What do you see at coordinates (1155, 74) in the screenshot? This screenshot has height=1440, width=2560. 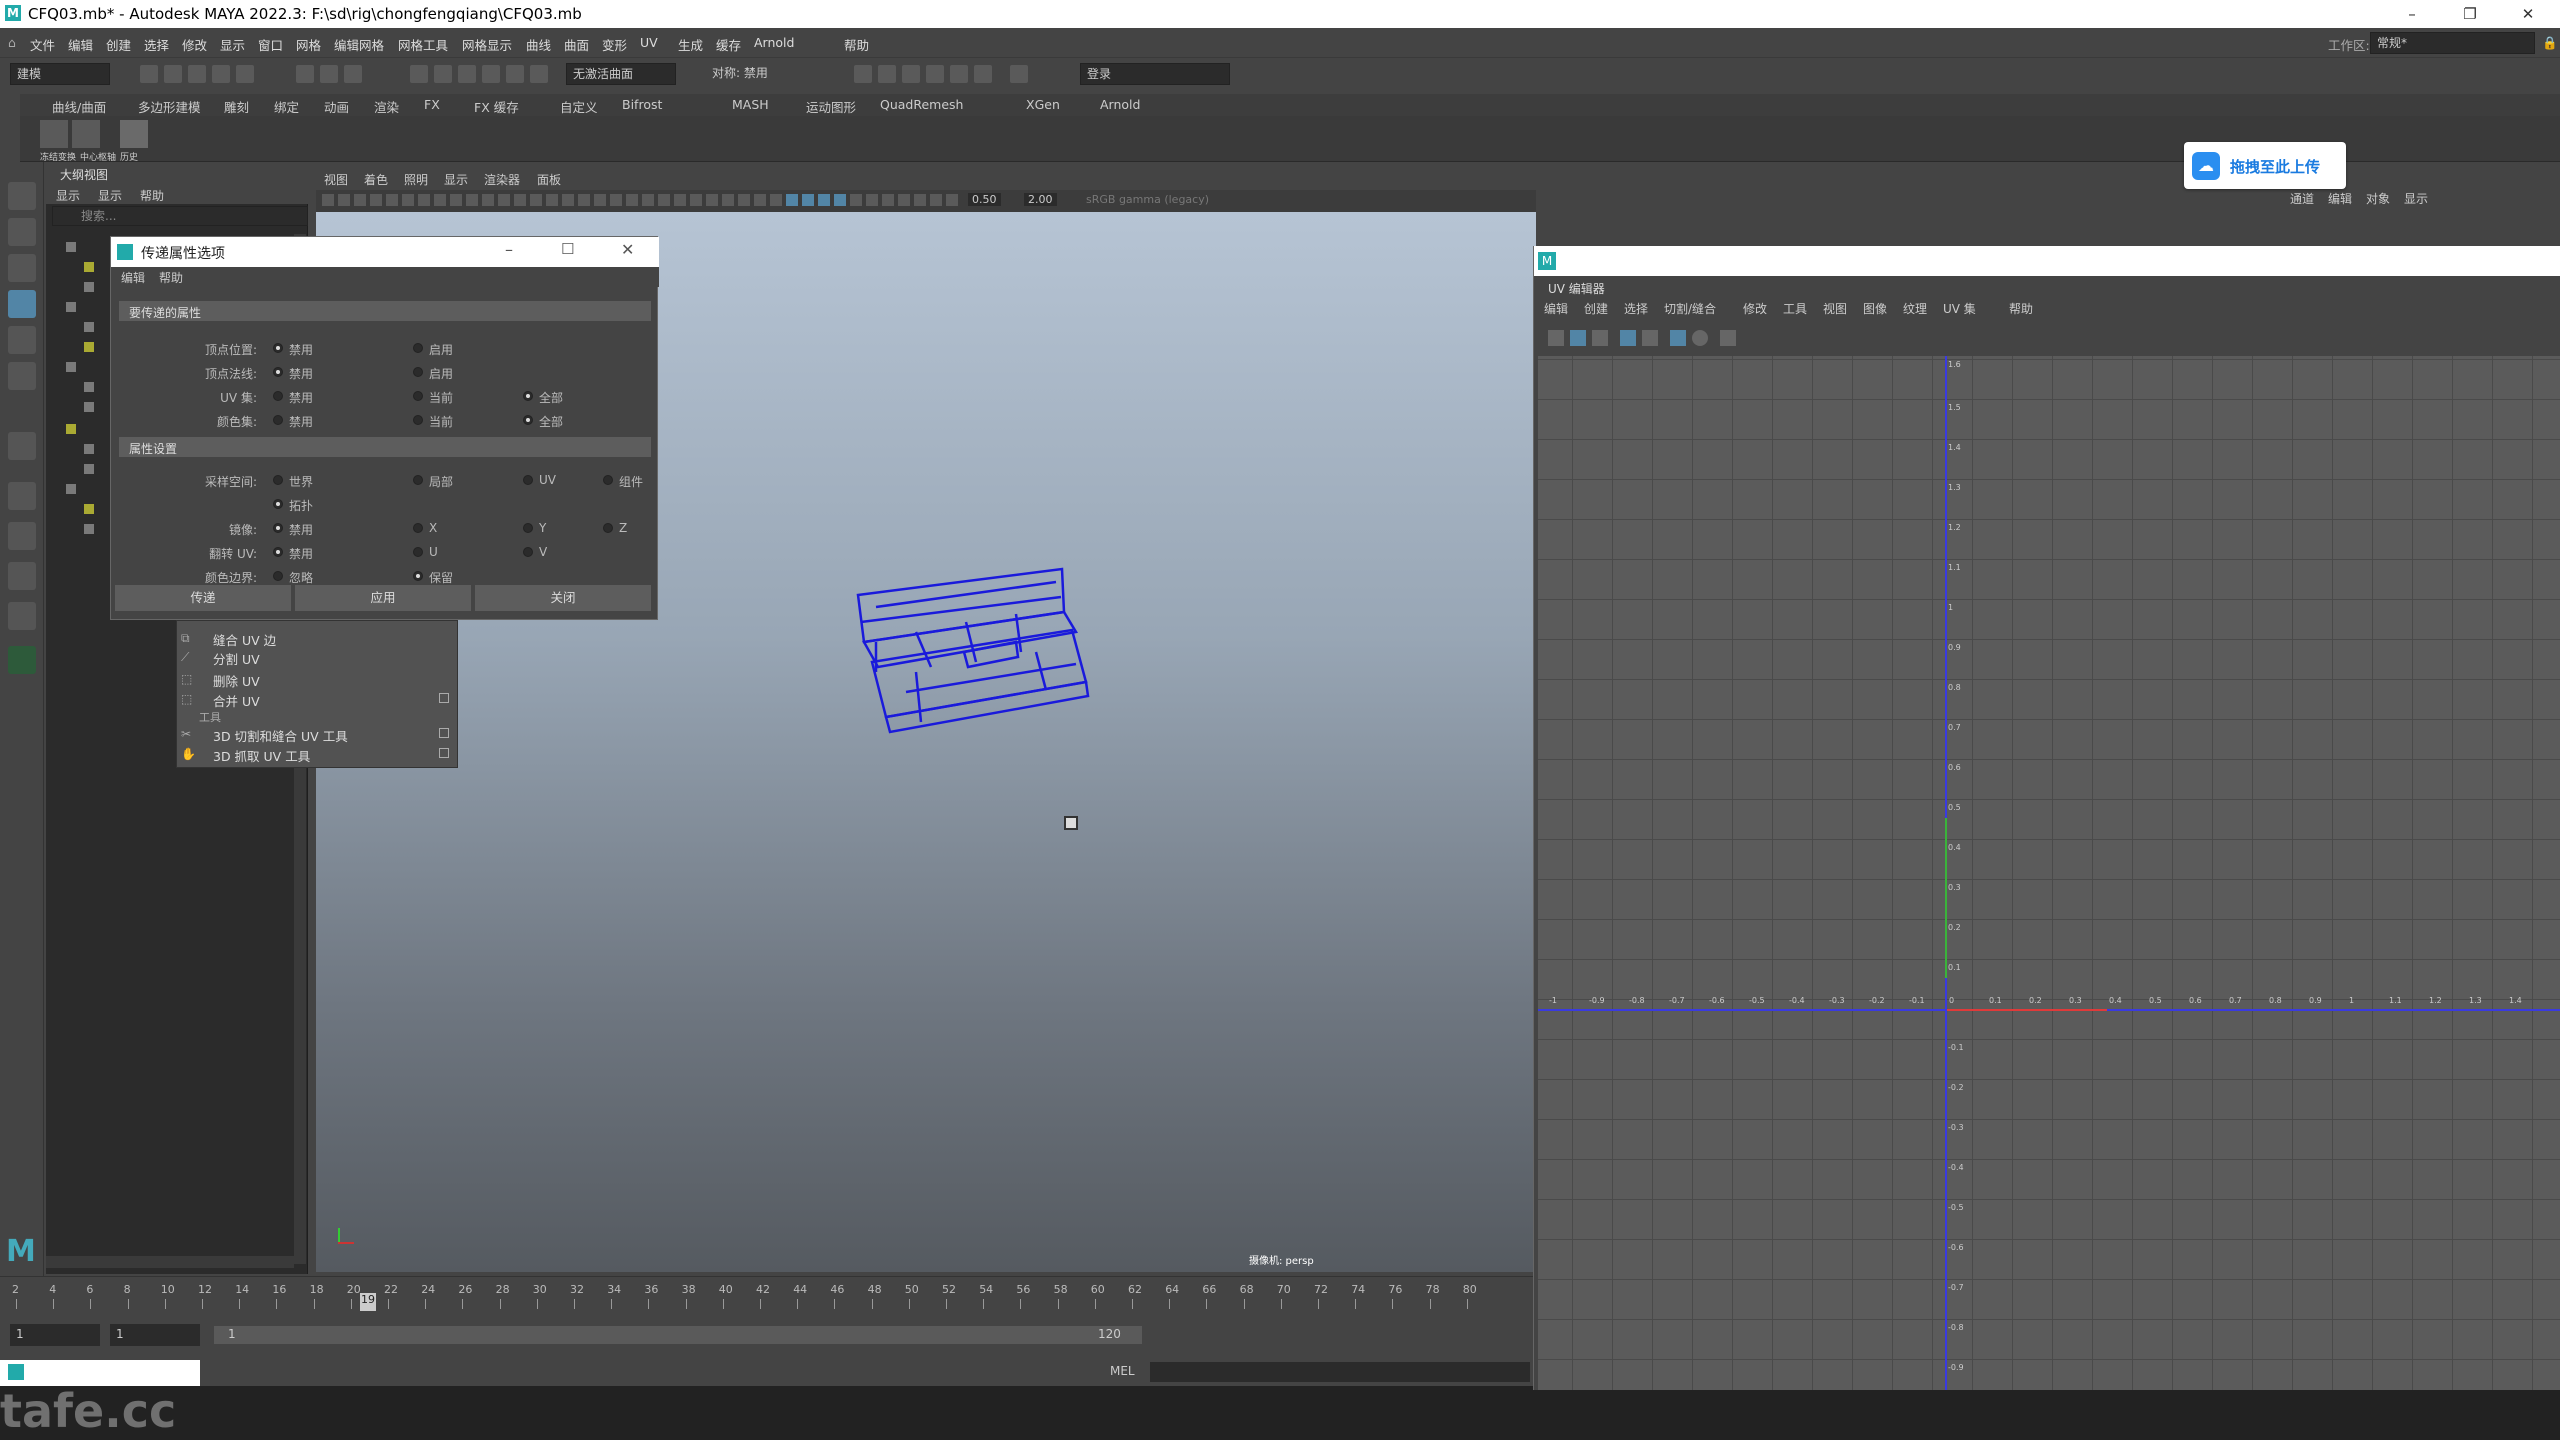 I see `login-button: 登录` at bounding box center [1155, 74].